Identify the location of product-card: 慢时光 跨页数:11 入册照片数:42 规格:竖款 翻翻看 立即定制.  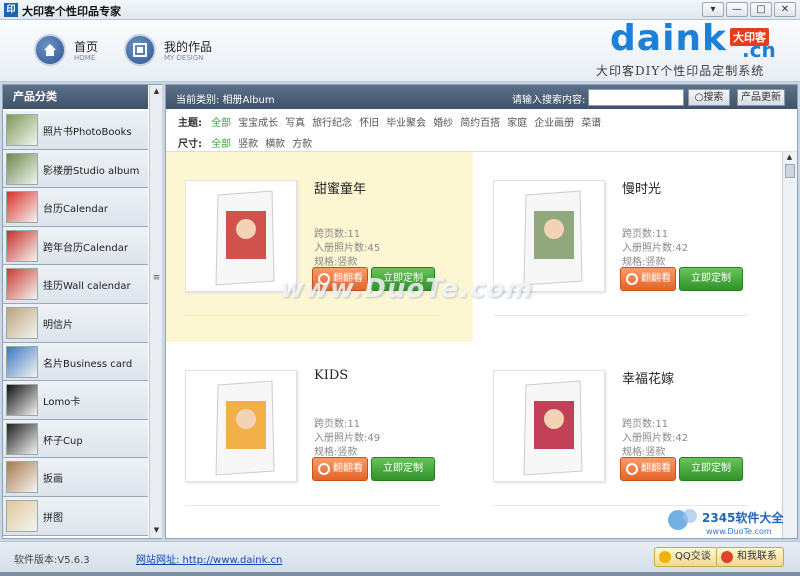
(627, 247).